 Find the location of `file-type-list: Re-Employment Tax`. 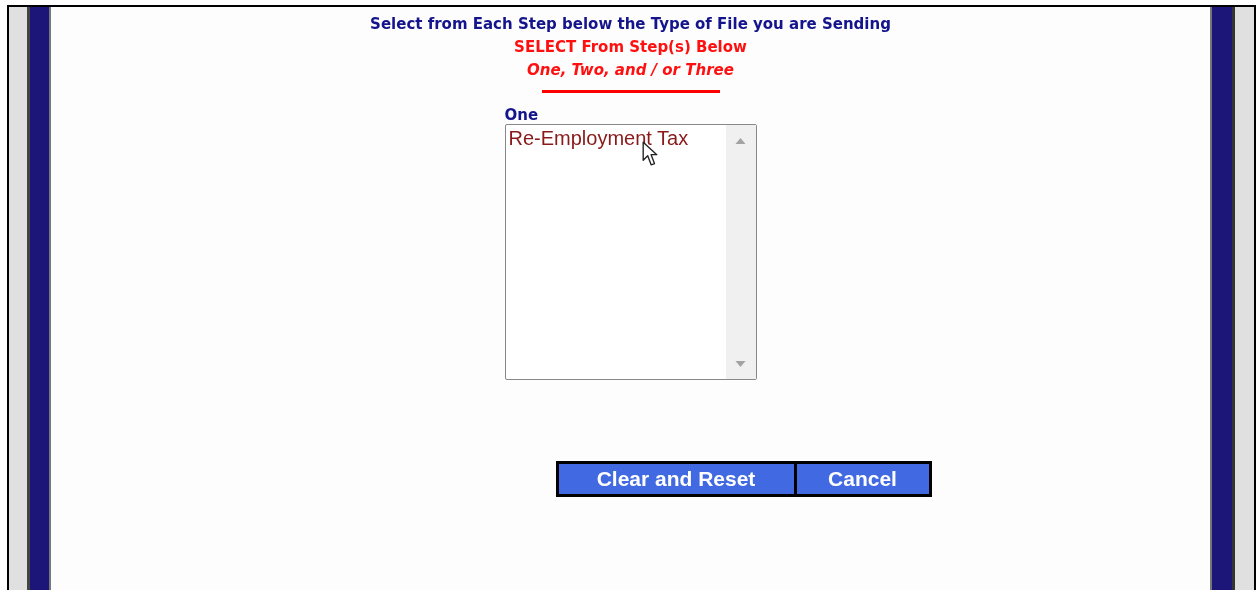

file-type-list: Re-Employment Tax is located at coordinates (630, 252).